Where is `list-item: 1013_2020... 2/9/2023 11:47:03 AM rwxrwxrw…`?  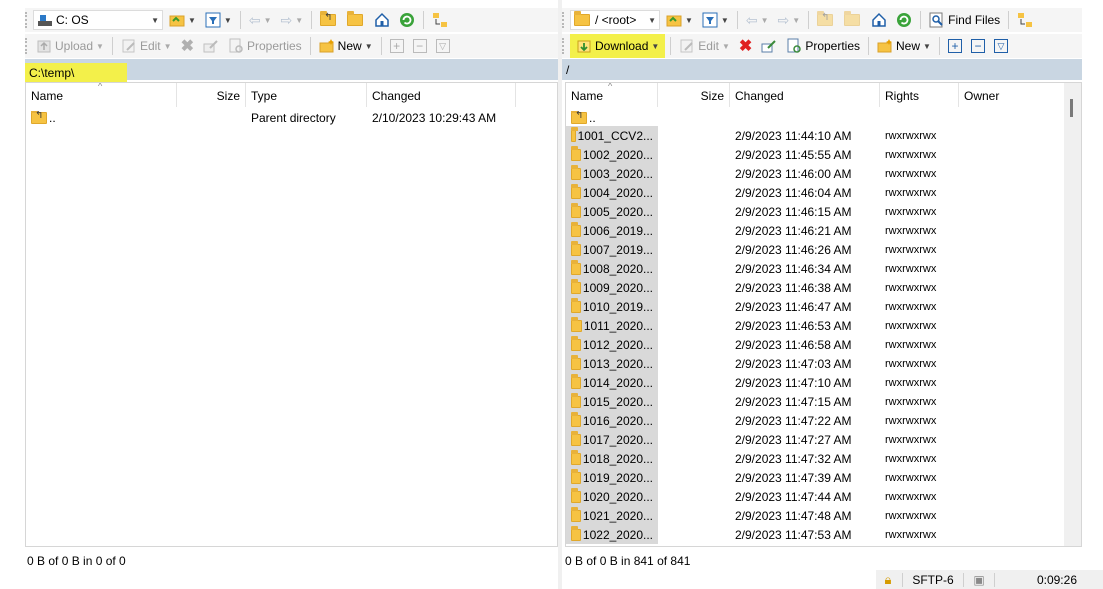 list-item: 1013_2020... 2/9/2023 11:47:03 AM rwxrwxrw… is located at coordinates (815, 363).